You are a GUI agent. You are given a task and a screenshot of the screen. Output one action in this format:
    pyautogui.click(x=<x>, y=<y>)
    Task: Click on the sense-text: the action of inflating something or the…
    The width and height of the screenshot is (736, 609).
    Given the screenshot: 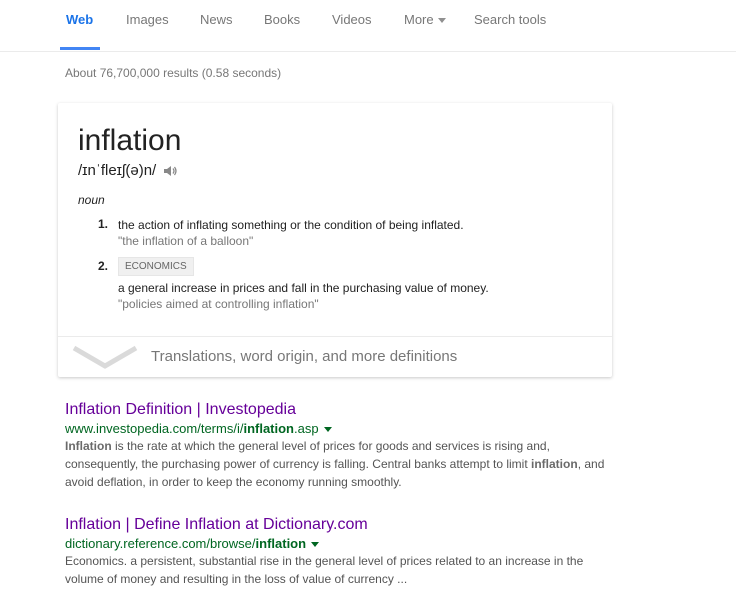 What is the action you would take?
    pyautogui.click(x=291, y=225)
    